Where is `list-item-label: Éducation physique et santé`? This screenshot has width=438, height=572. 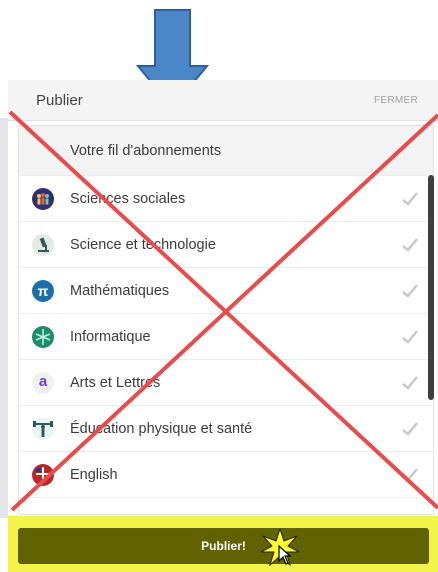 list-item-label: Éducation physique et santé is located at coordinates (161, 429).